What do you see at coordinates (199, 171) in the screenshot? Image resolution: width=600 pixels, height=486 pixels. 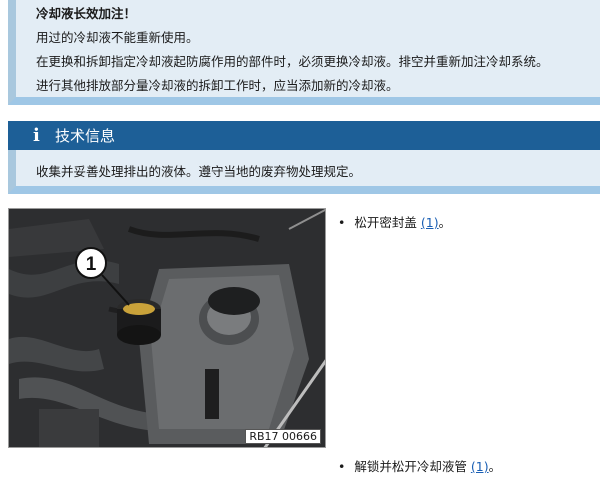 I see `technical-info-text: 收集并妥善处理排出的液体。遵守当地的废弃物处理规定。` at bounding box center [199, 171].